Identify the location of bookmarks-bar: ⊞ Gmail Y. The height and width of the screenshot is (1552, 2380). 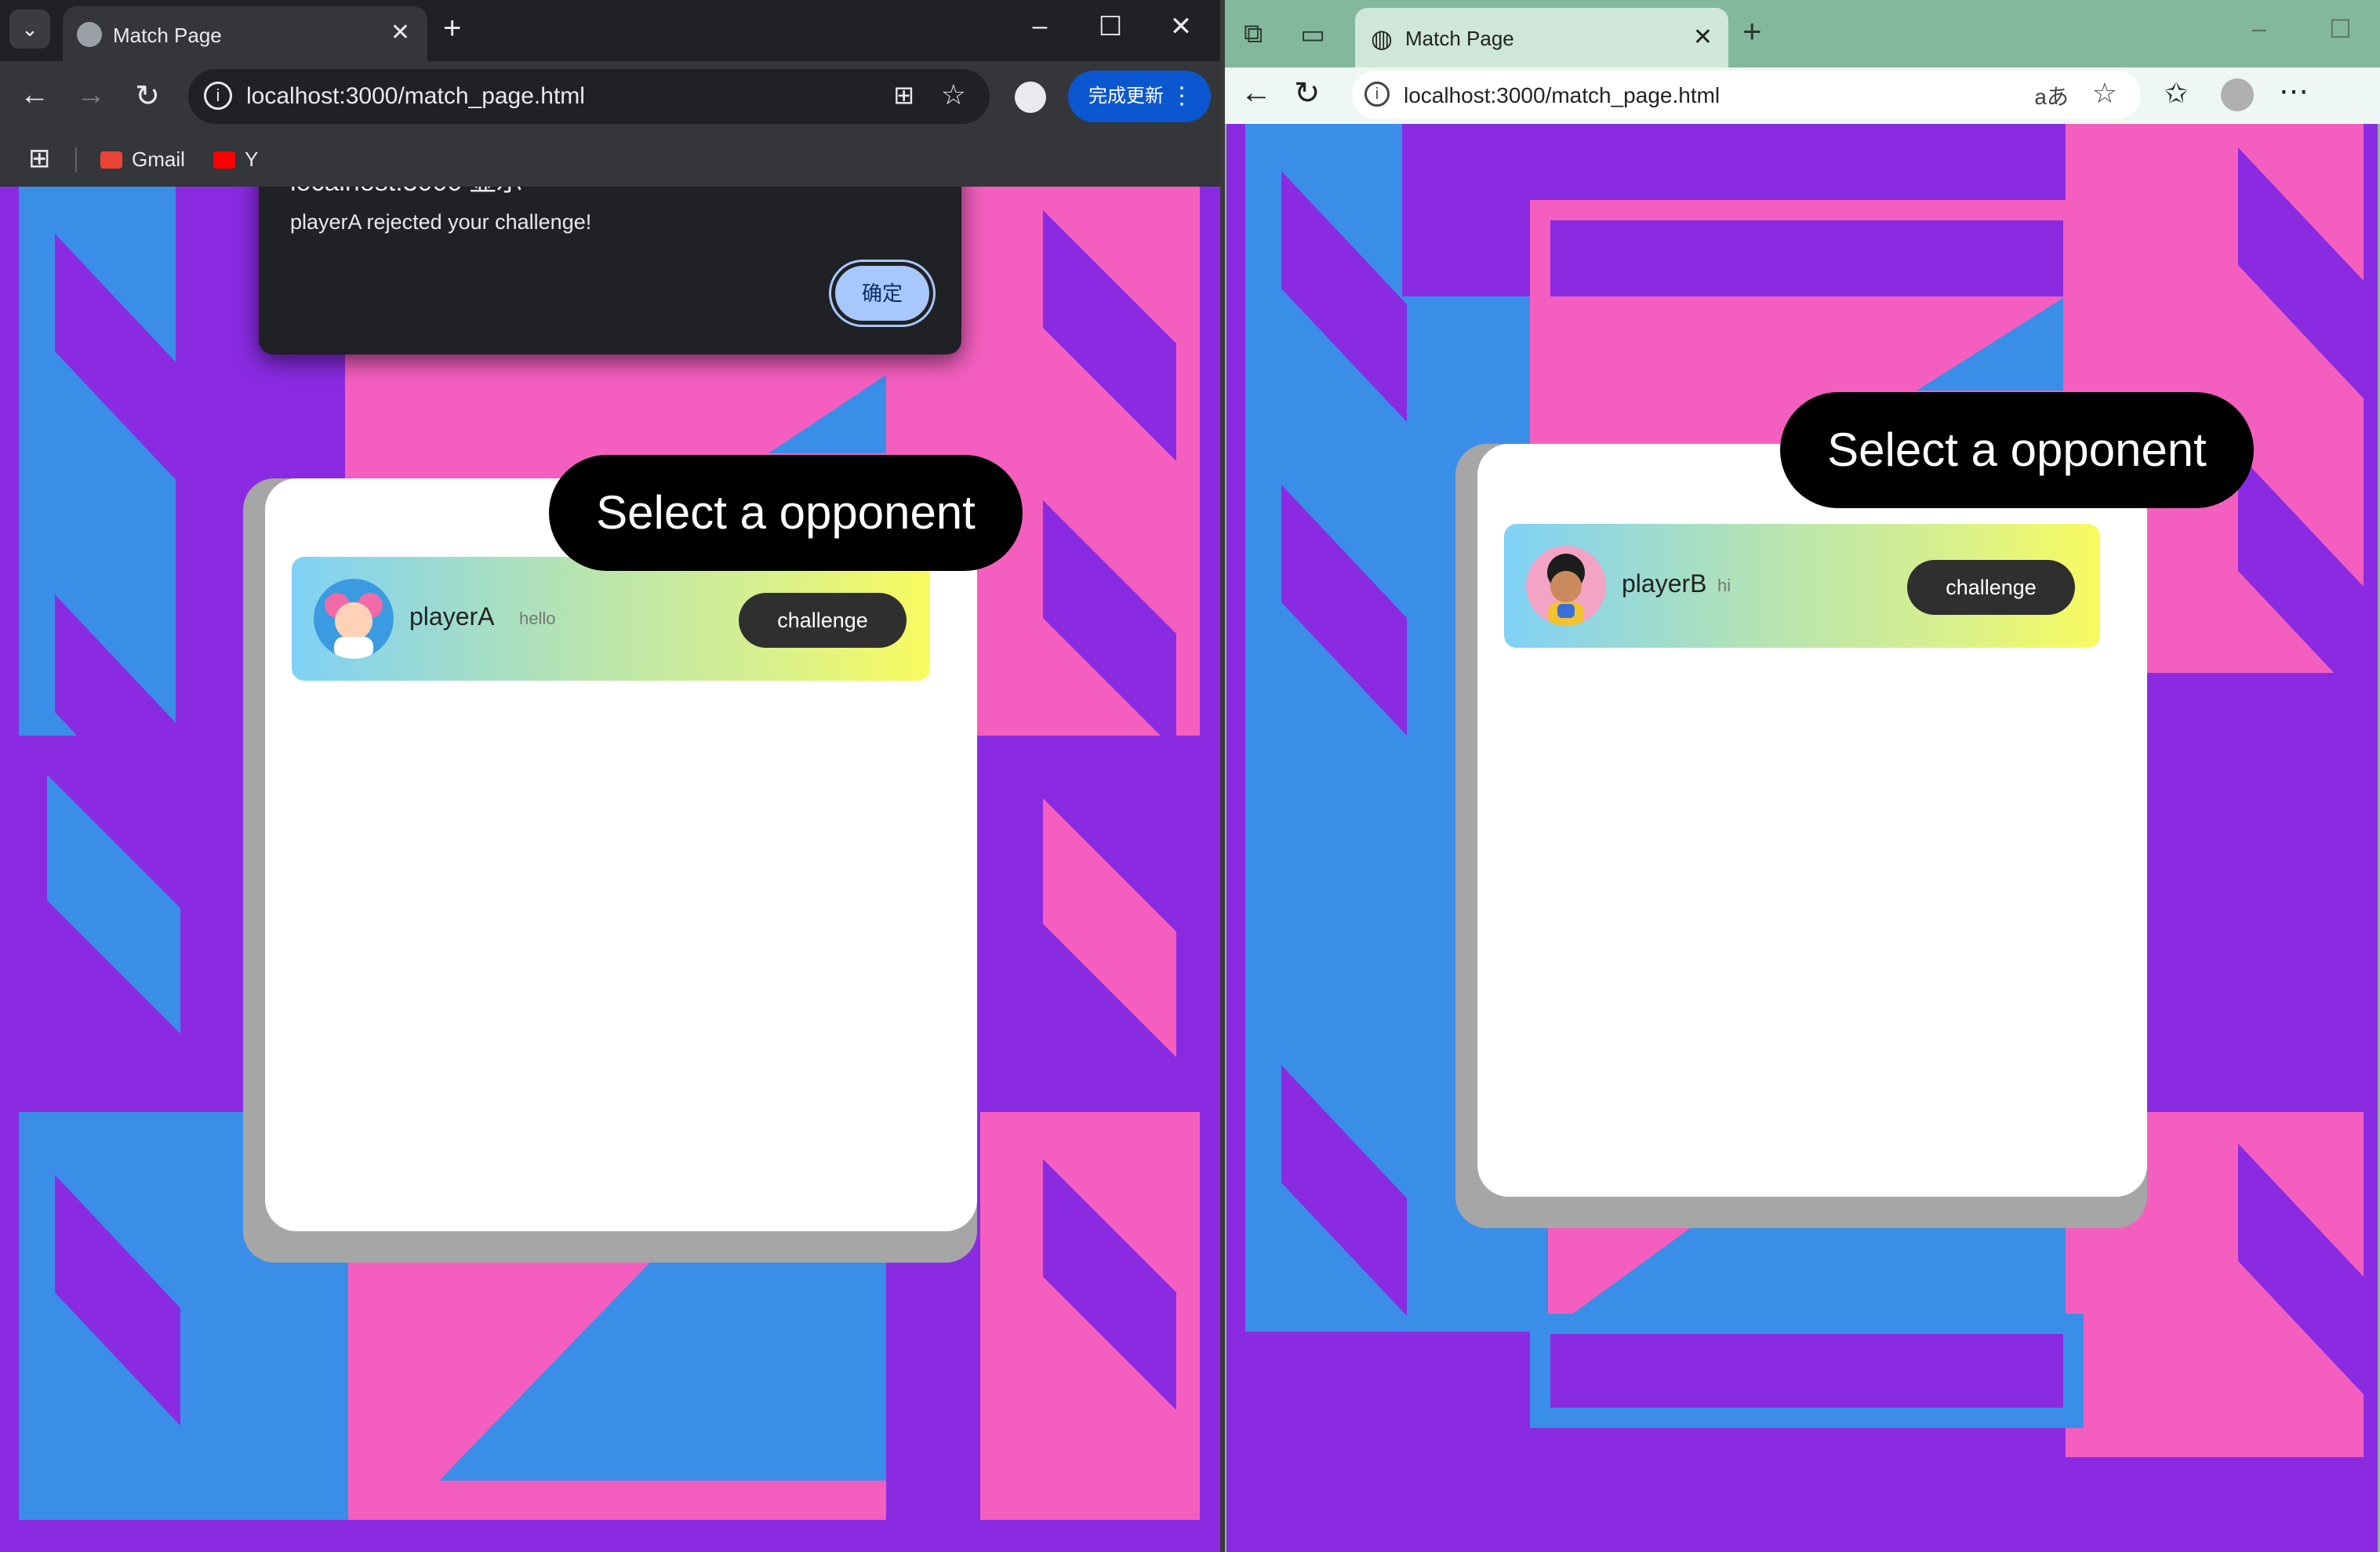
(610, 159).